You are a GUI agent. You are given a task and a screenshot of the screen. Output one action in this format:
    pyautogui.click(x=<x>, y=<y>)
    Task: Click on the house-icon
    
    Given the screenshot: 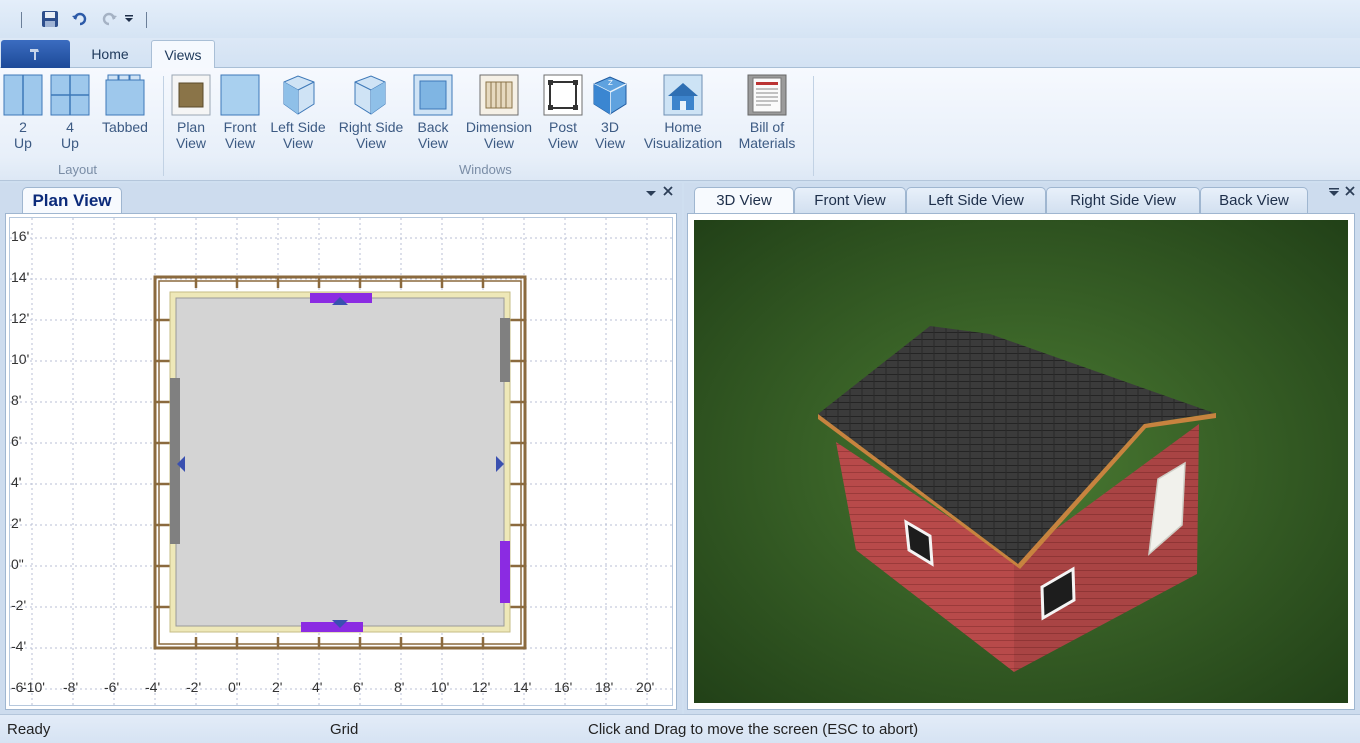 What is the action you would take?
    pyautogui.click(x=683, y=95)
    